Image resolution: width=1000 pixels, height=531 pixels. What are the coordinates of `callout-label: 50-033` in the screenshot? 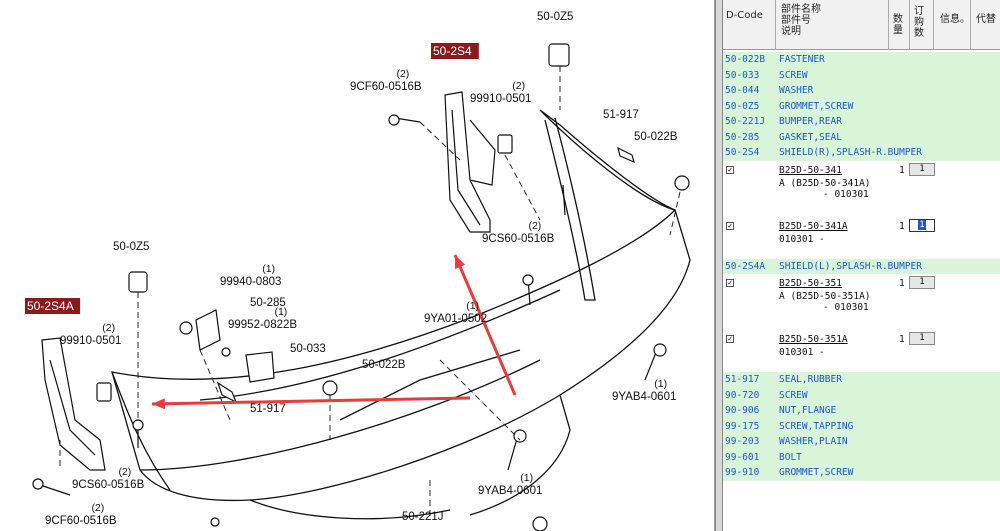 It's located at (308, 349).